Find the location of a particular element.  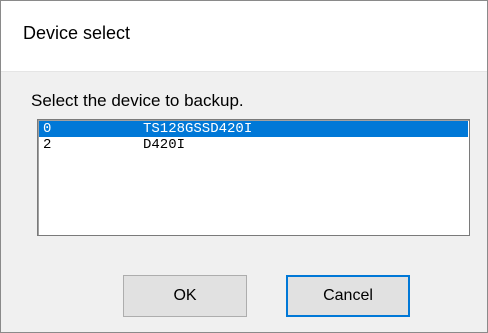

device-name: D420I is located at coordinates (164, 145).